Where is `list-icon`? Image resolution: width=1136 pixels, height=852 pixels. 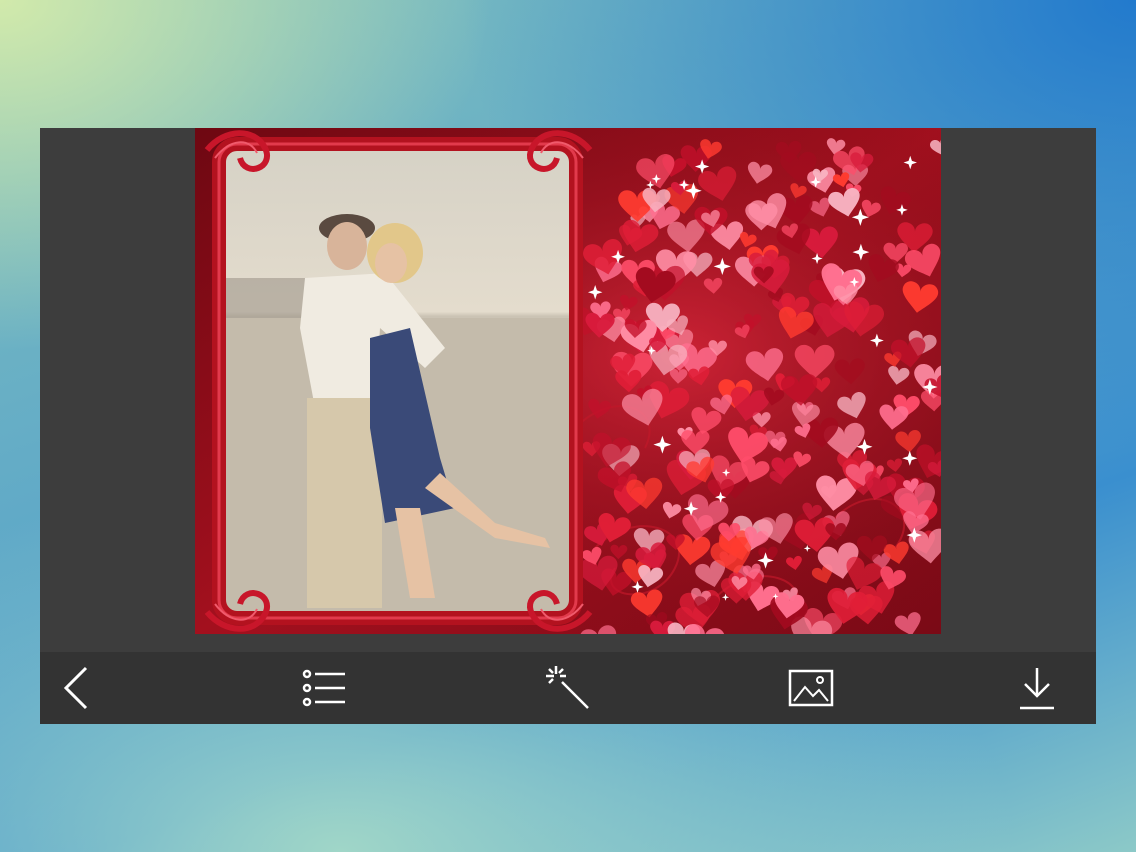
list-icon is located at coordinates (323, 688).